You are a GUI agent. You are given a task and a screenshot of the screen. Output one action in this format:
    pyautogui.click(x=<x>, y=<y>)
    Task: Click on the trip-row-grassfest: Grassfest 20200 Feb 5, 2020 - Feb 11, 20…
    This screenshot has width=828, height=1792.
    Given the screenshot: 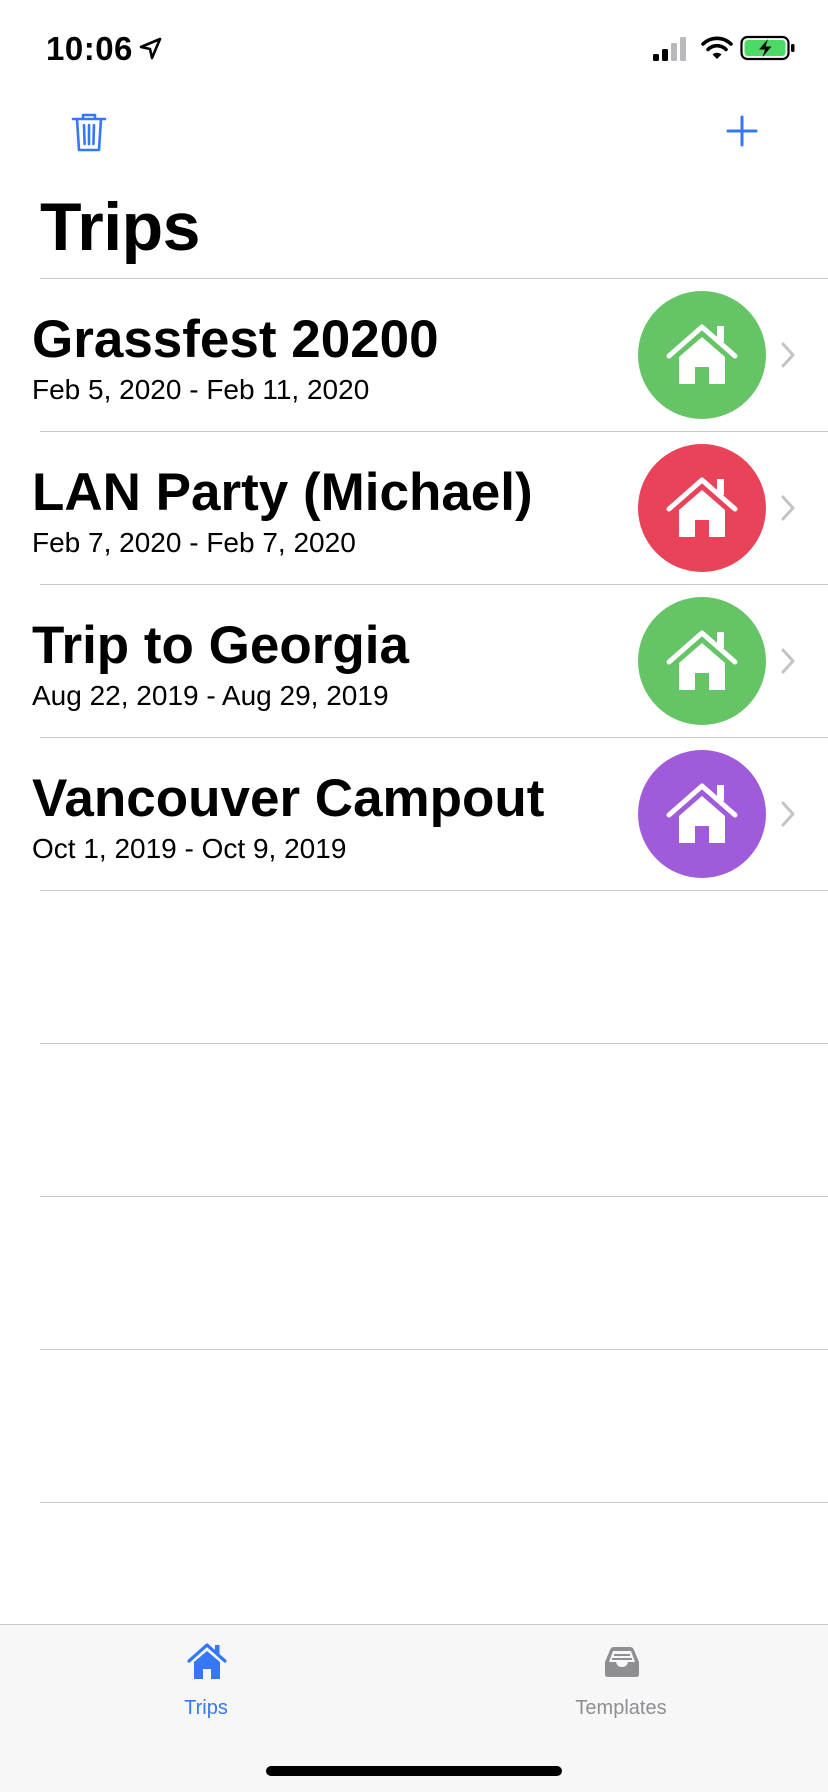 What is the action you would take?
    pyautogui.click(x=414, y=355)
    